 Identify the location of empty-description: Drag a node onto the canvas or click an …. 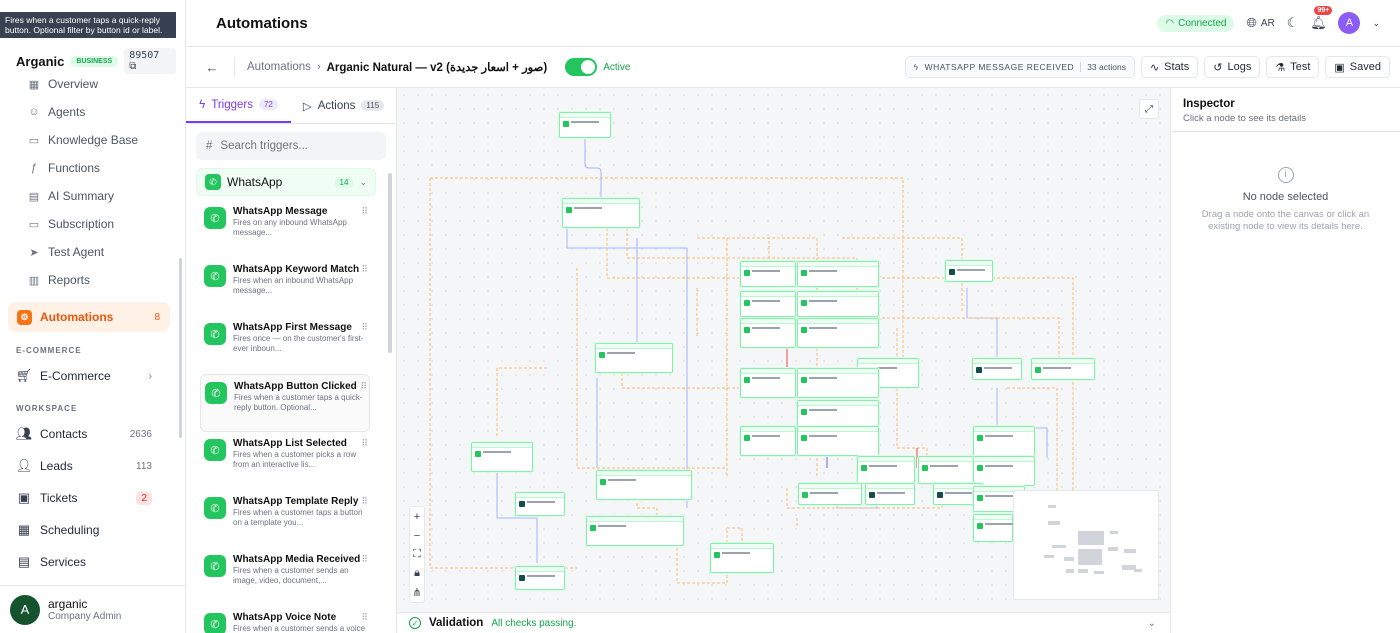
(1285, 220).